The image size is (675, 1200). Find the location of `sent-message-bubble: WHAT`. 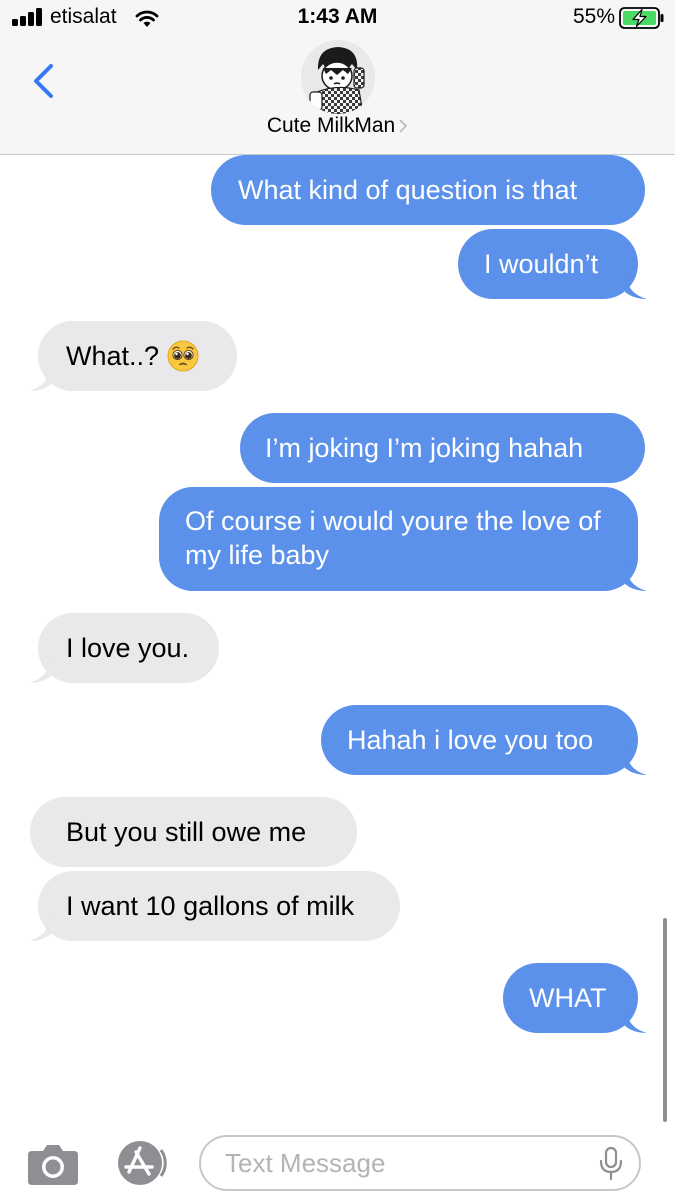

sent-message-bubble: WHAT is located at coordinates (575, 998).